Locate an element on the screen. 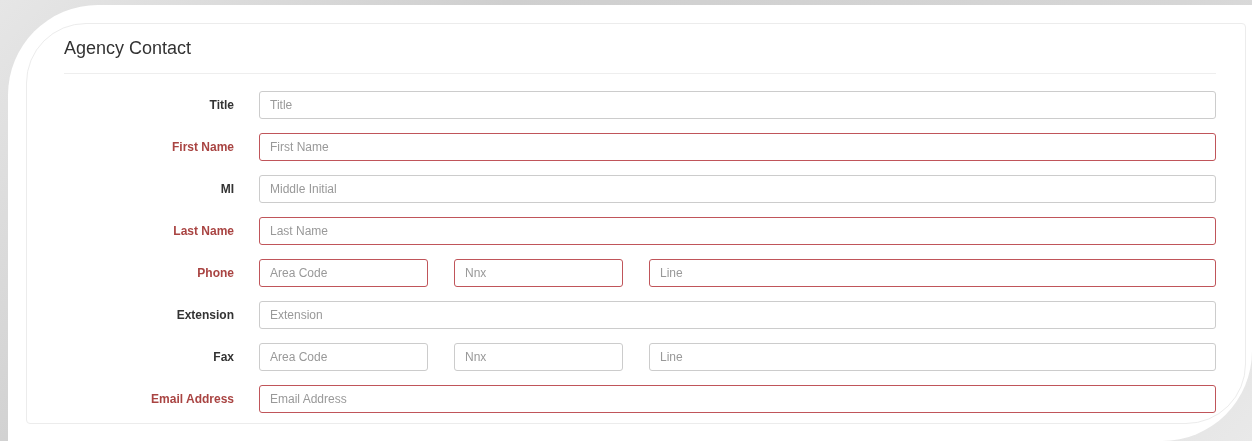  input-field: Email Address is located at coordinates (737, 399).